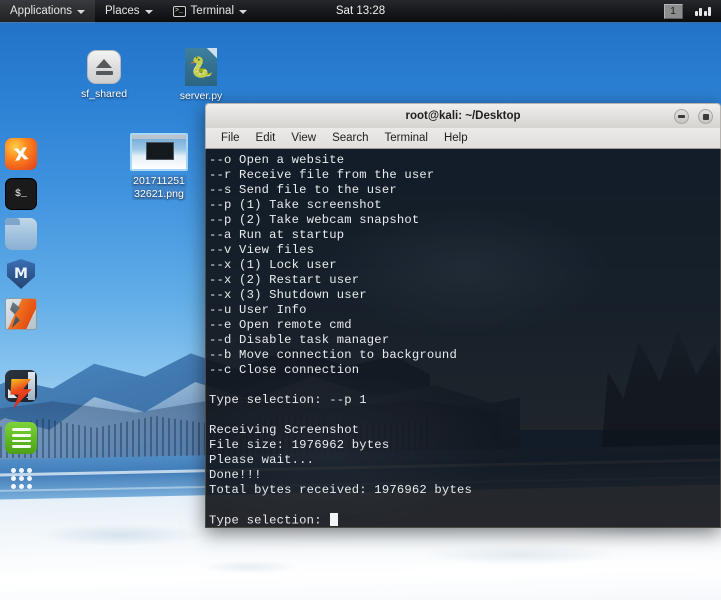 Image resolution: width=721 pixels, height=600 pixels. I want to click on workspace-indicator: 1, so click(673, 11).